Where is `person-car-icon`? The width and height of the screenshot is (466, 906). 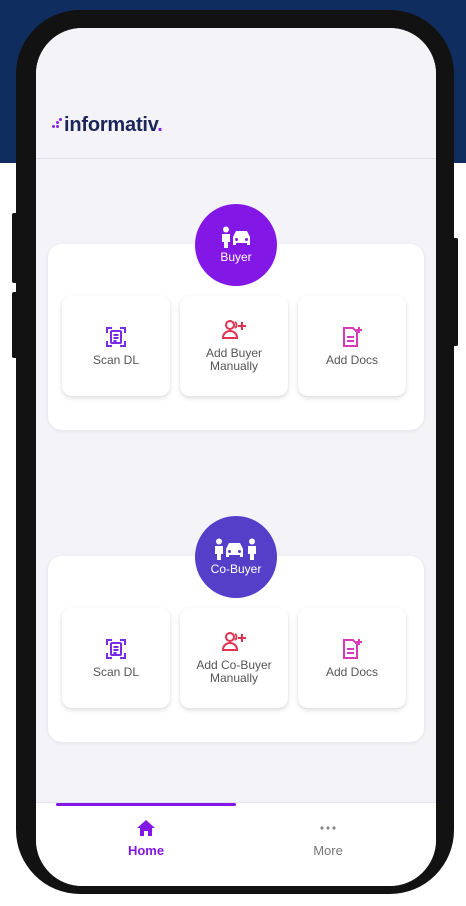
person-car-icon is located at coordinates (236, 237).